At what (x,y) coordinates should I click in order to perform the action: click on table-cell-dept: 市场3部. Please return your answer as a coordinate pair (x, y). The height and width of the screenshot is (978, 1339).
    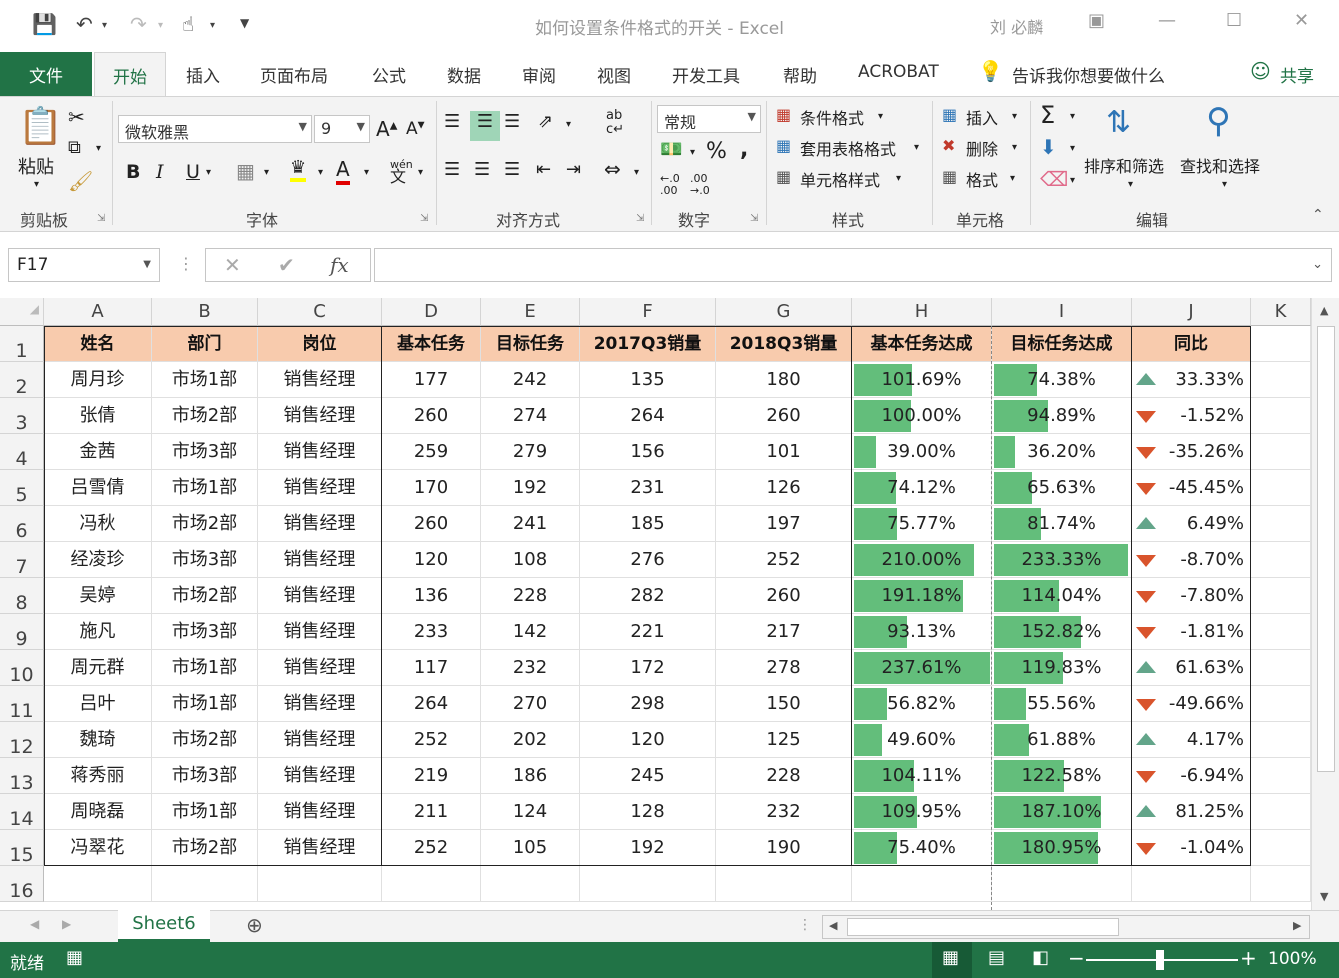
    Looking at the image, I should click on (205, 632).